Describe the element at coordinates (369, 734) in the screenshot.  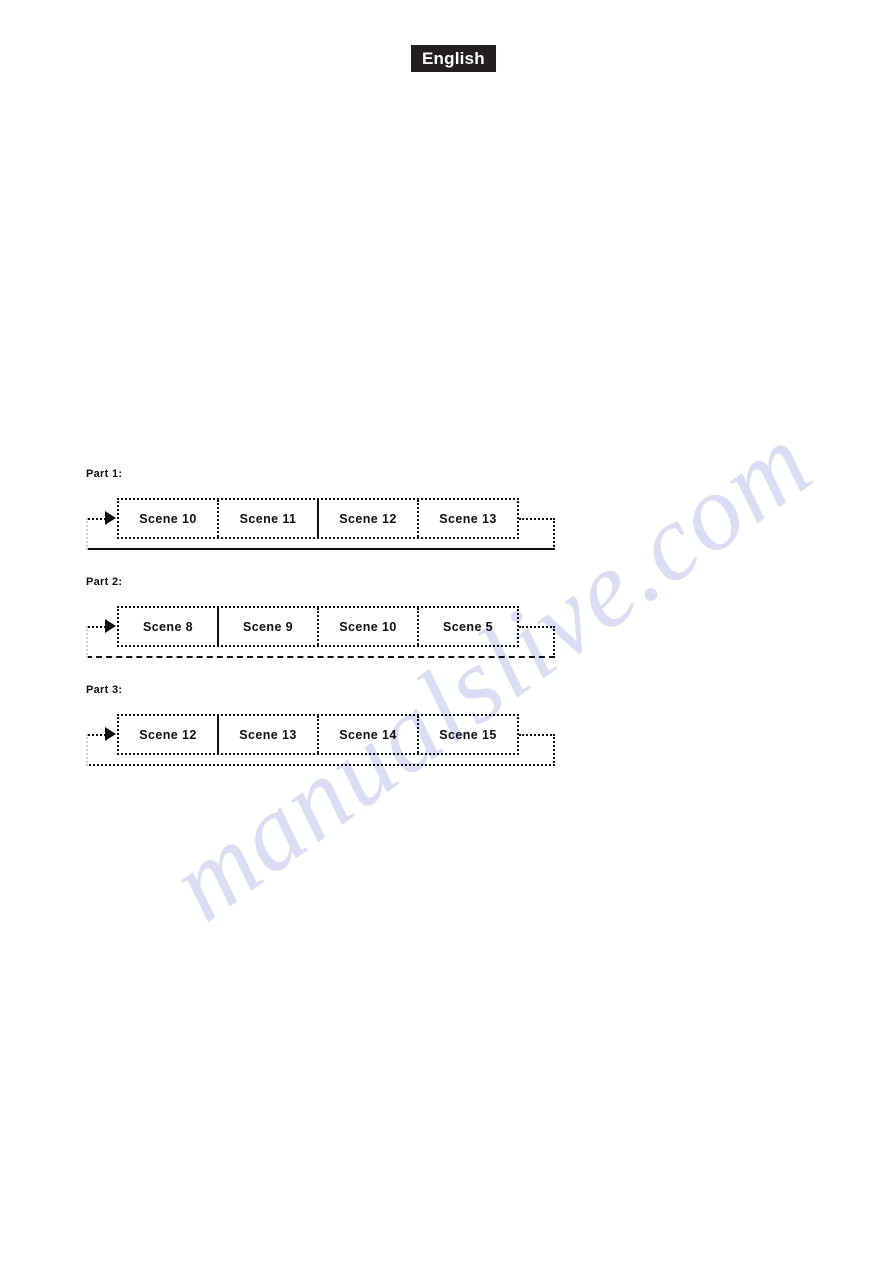
I see `scene-cell: Scene 14` at that location.